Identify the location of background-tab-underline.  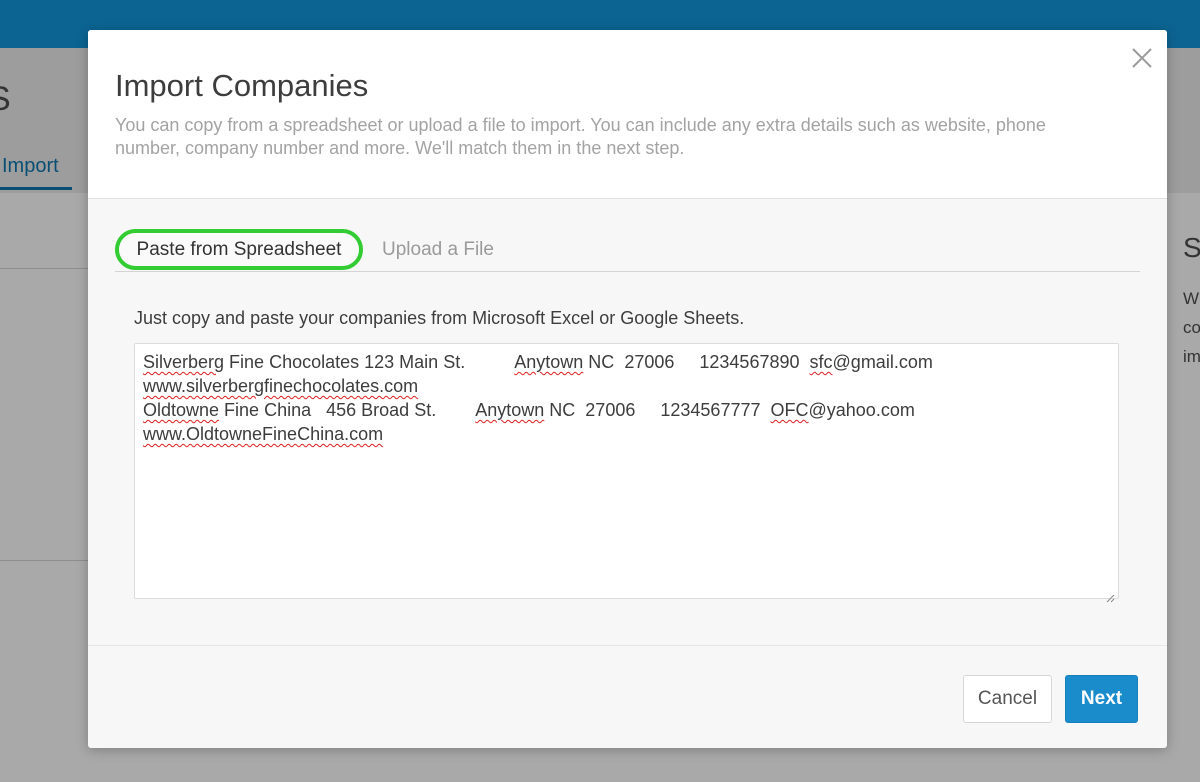
(36, 188).